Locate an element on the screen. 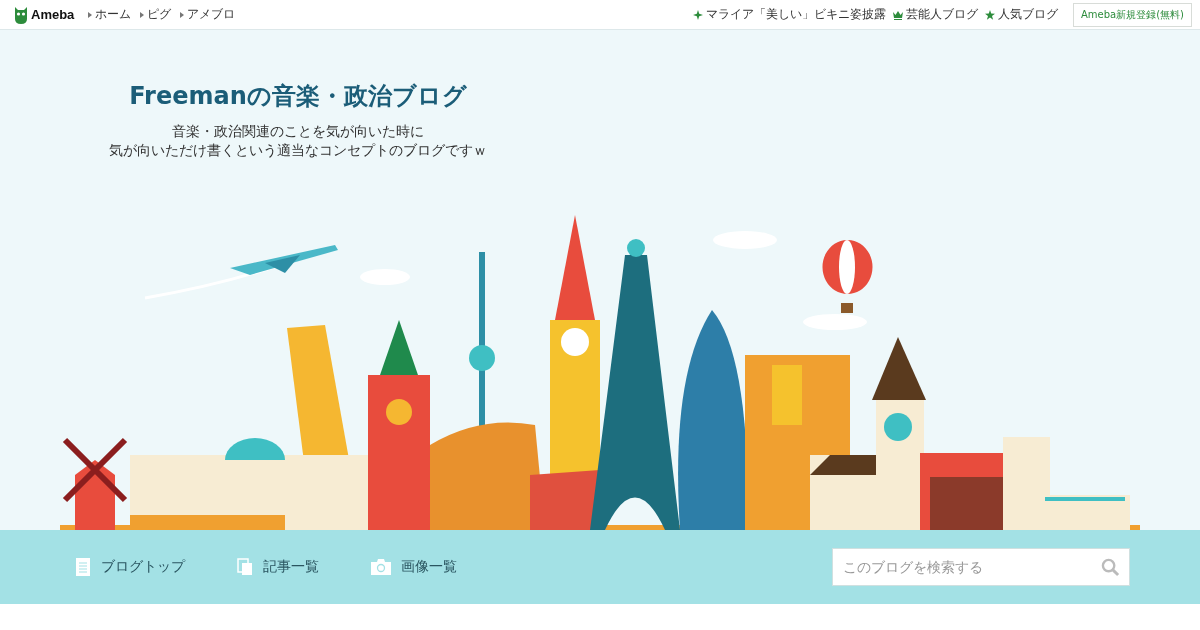  crown-icon is located at coordinates (898, 14).